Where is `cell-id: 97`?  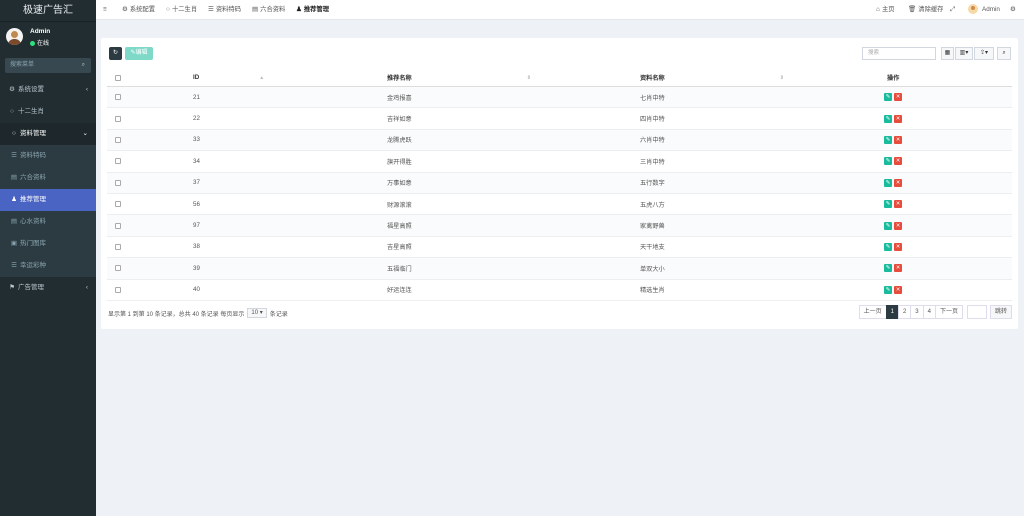
cell-id: 97 is located at coordinates (196, 226).